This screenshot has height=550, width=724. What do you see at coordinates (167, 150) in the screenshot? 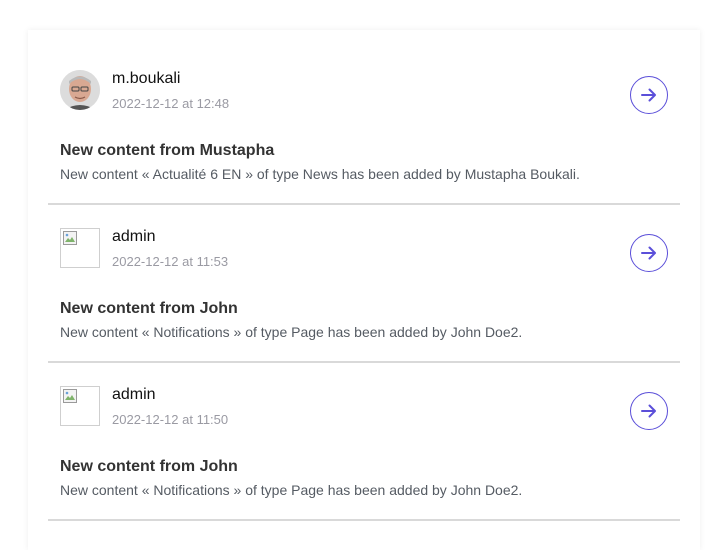
I see `notification-title: New content from Mustapha` at bounding box center [167, 150].